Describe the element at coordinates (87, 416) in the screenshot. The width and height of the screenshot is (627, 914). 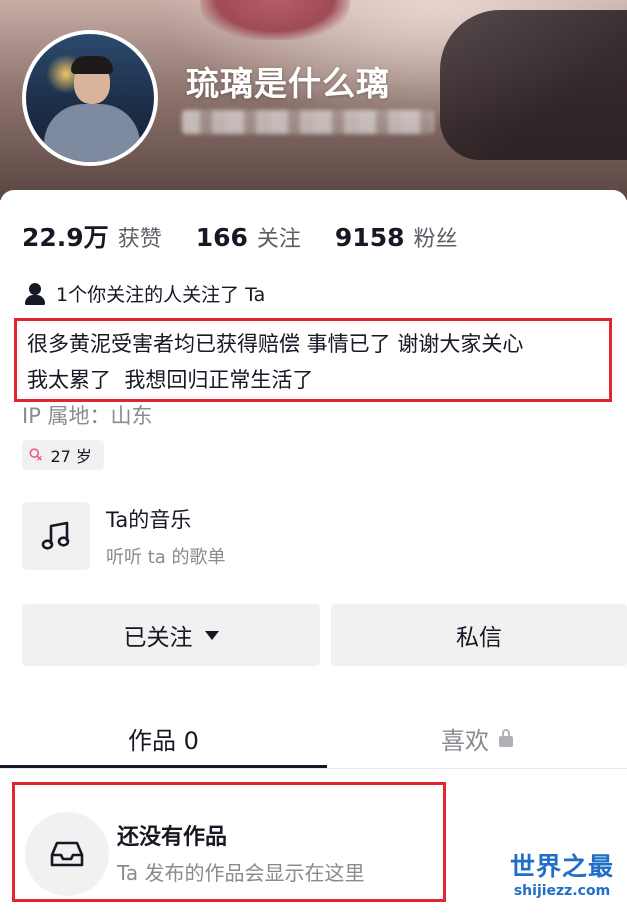
I see `ip-location: IP 属地：山东` at that location.